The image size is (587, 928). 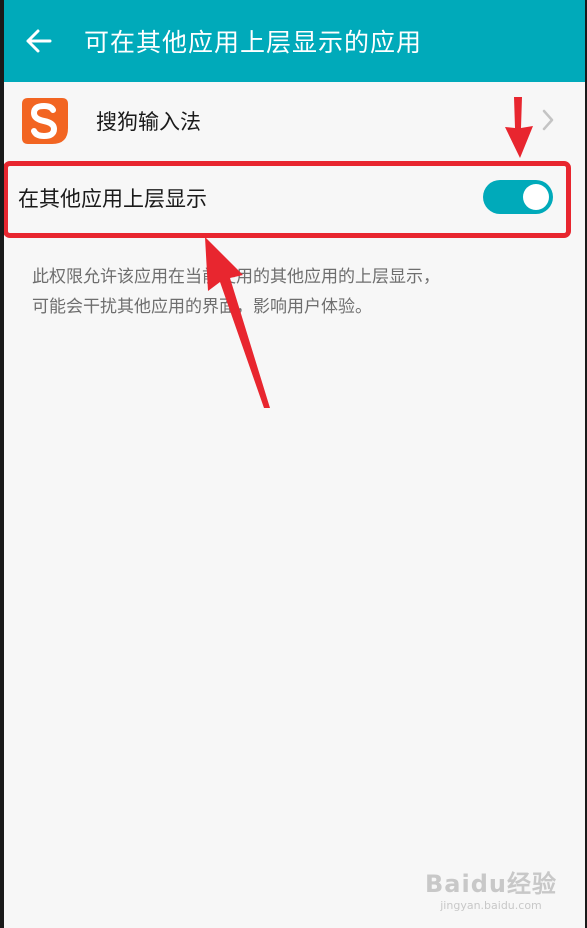 I want to click on back-button, so click(x=38, y=41).